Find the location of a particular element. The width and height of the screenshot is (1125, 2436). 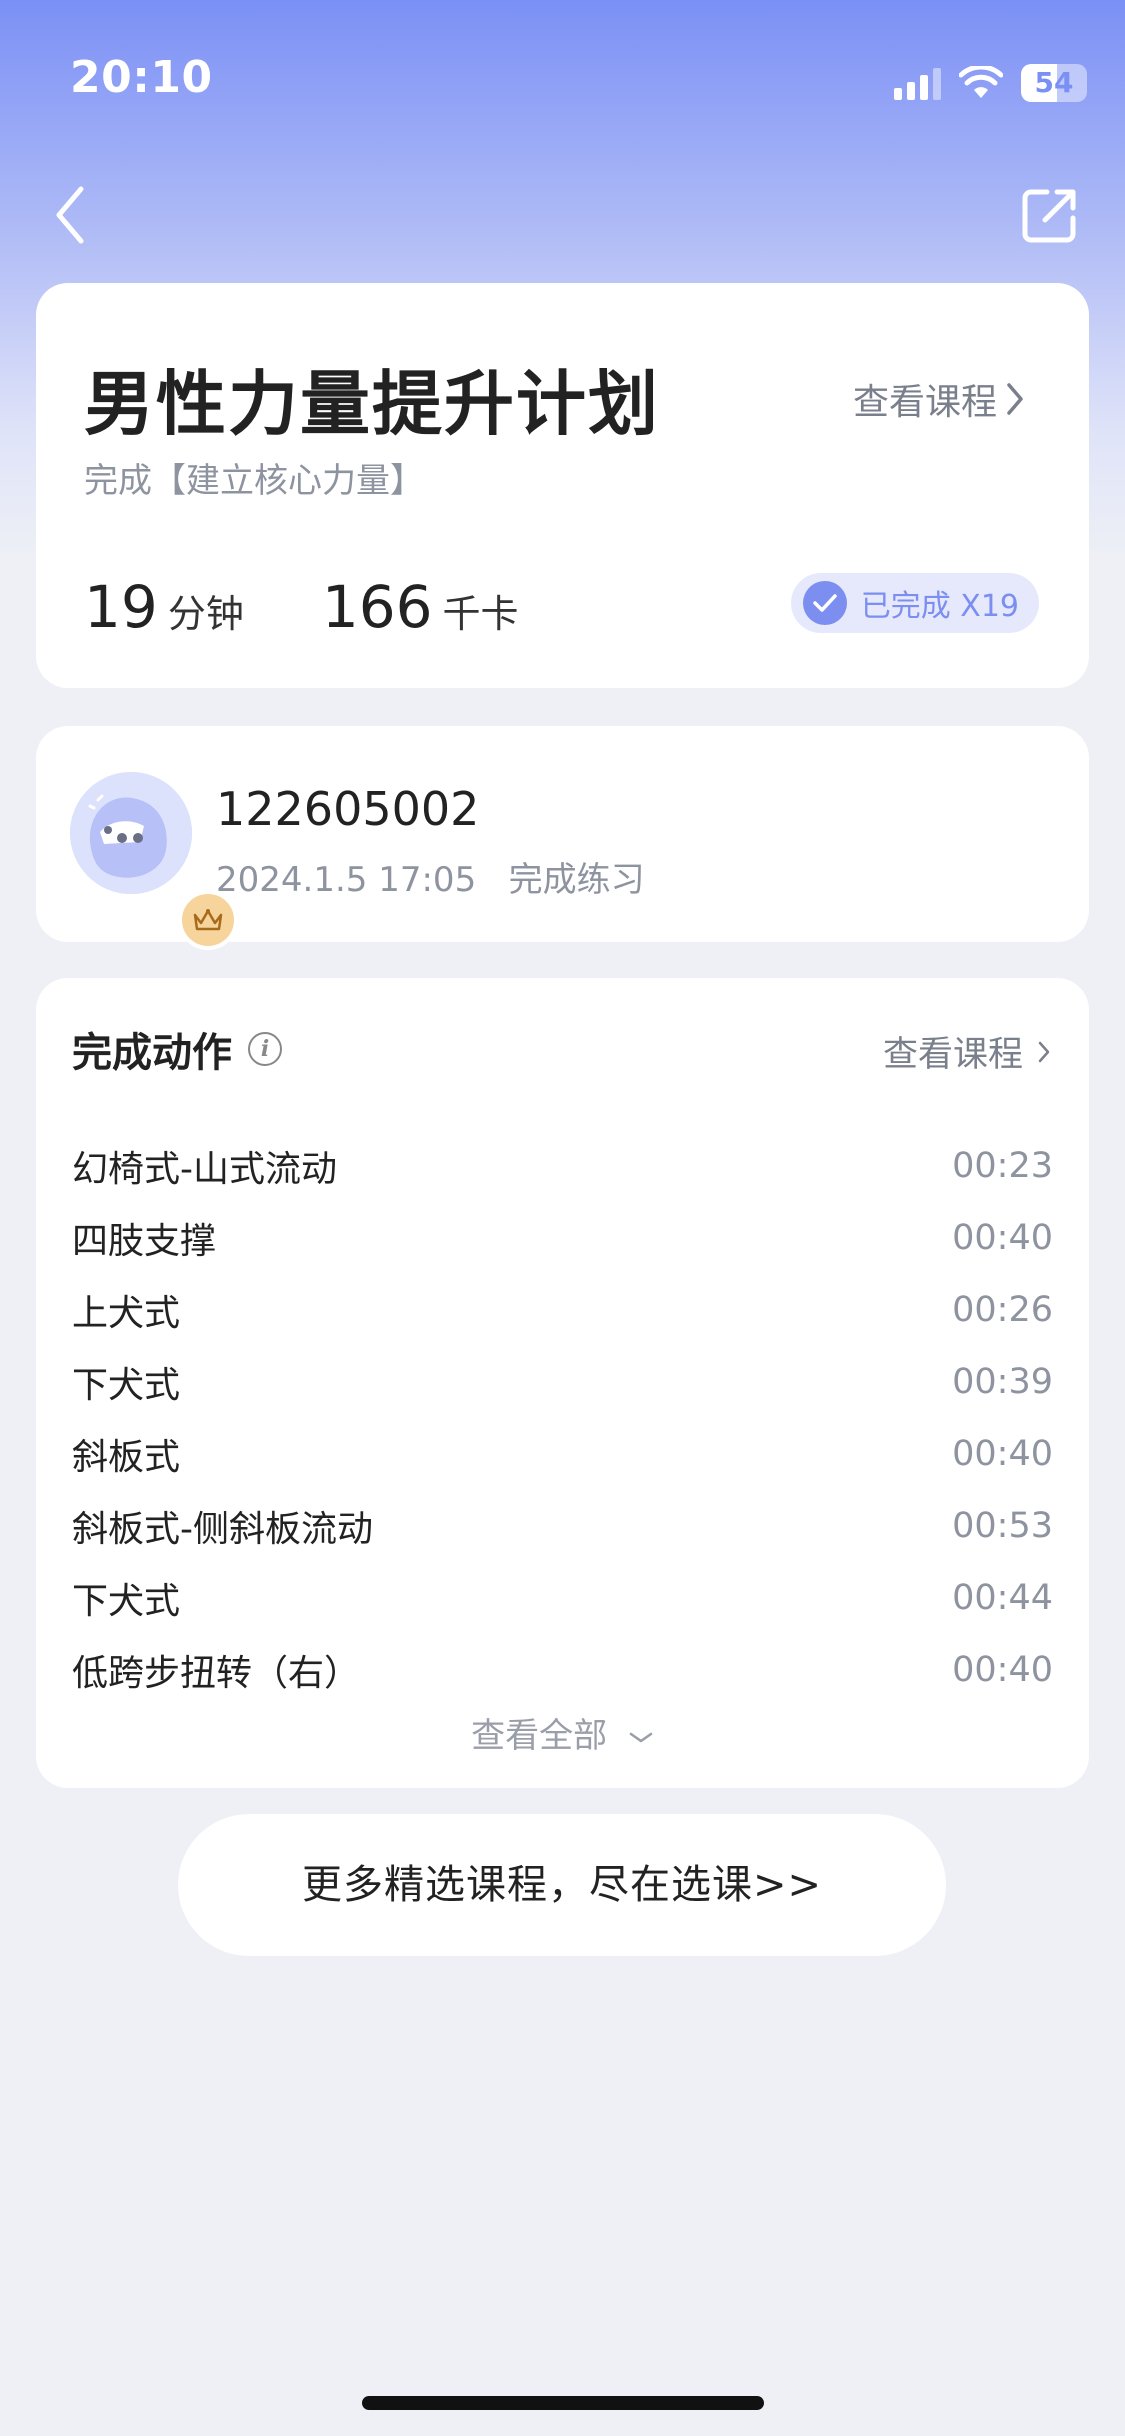

avatar-illustration is located at coordinates (131, 833).